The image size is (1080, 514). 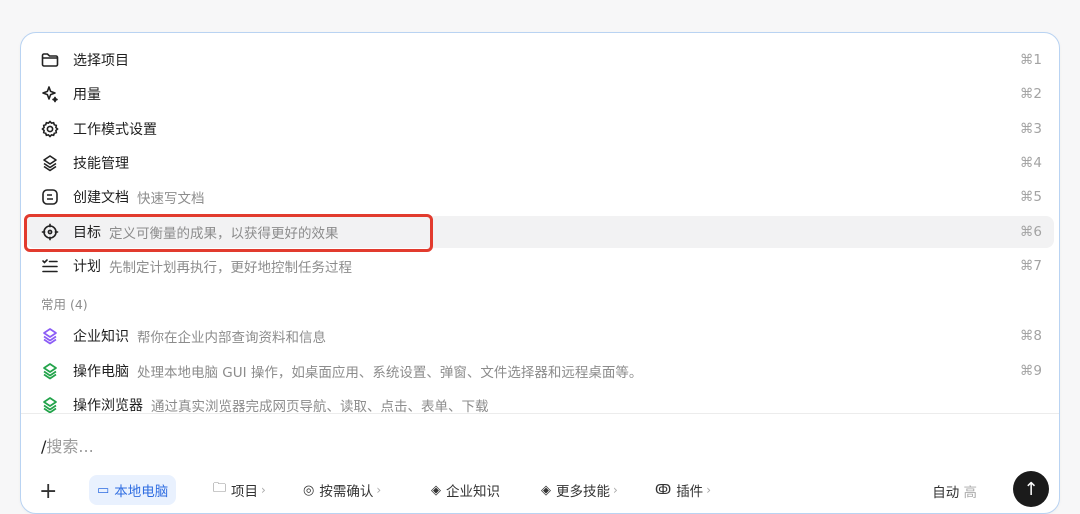 What do you see at coordinates (309, 490) in the screenshot?
I see `check-circle-icon: ◎` at bounding box center [309, 490].